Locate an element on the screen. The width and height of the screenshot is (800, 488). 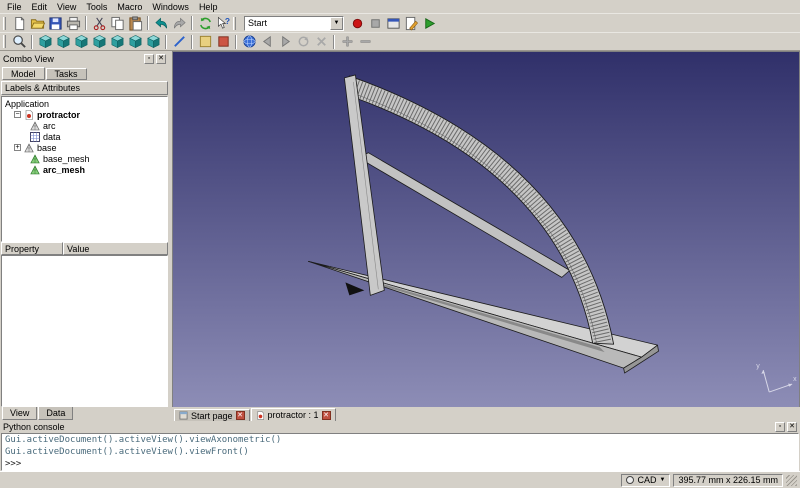
mesh-green-icon is located at coordinates (35, 159).